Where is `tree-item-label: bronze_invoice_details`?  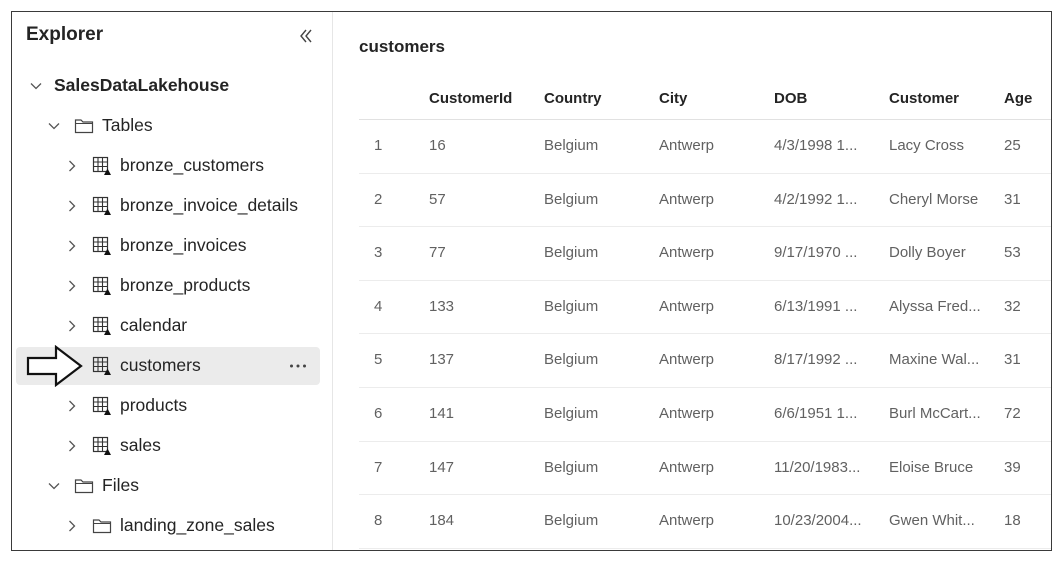 tree-item-label: bronze_invoice_details is located at coordinates (209, 205).